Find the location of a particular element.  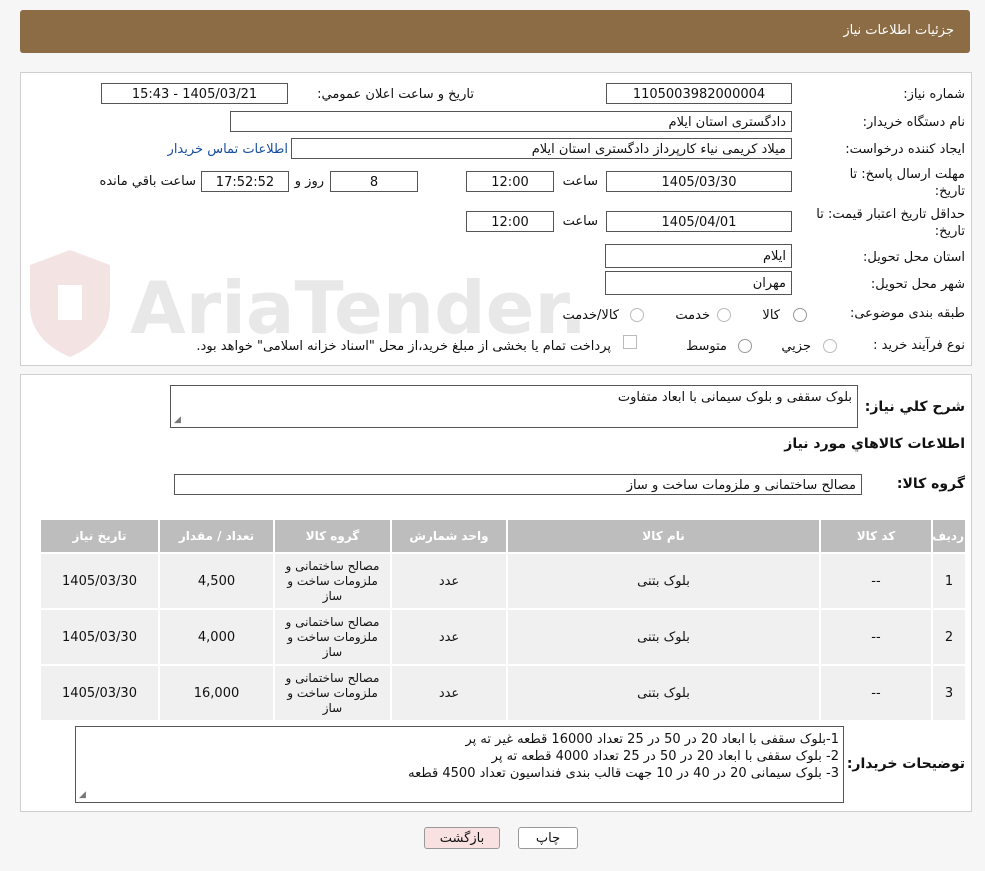

back-button: بازگشت is located at coordinates (462, 838).